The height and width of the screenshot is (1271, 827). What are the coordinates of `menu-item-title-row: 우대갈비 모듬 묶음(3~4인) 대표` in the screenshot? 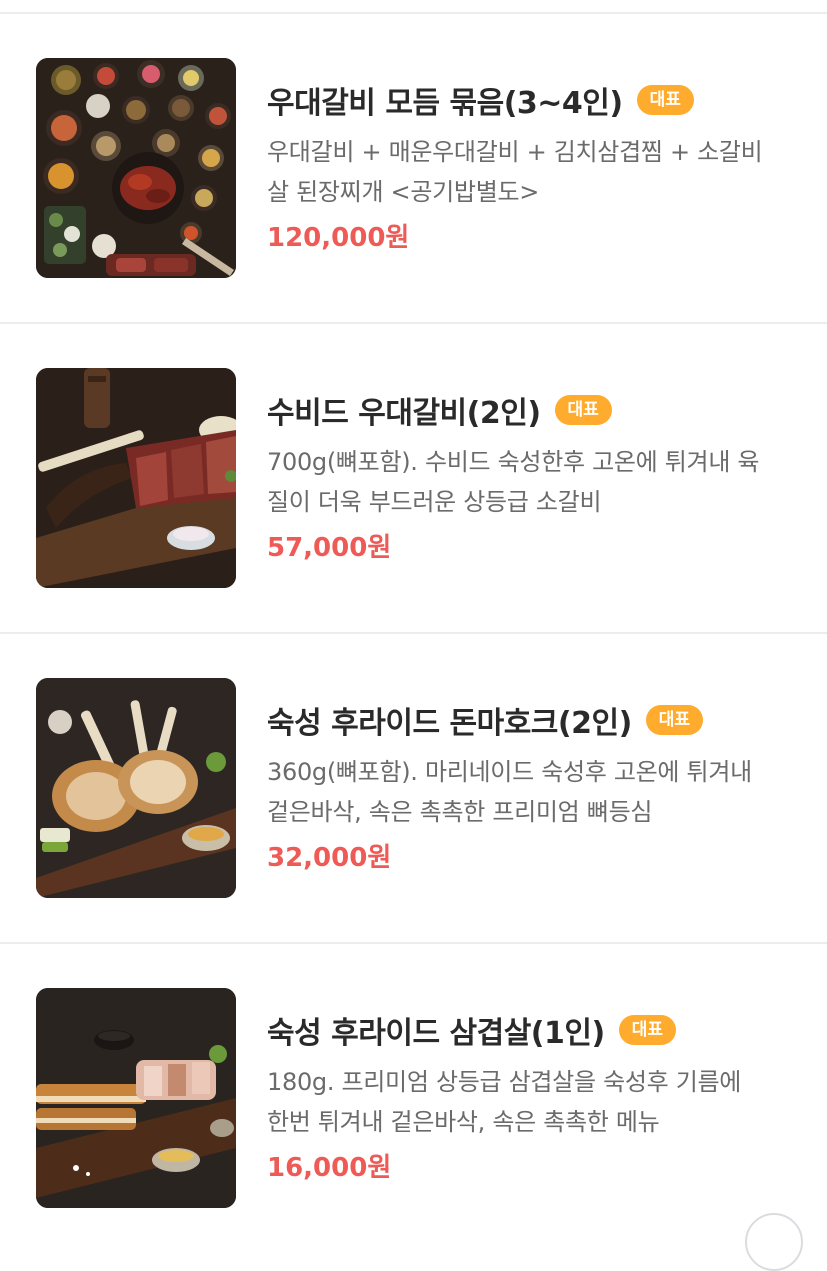 It's located at (532, 100).